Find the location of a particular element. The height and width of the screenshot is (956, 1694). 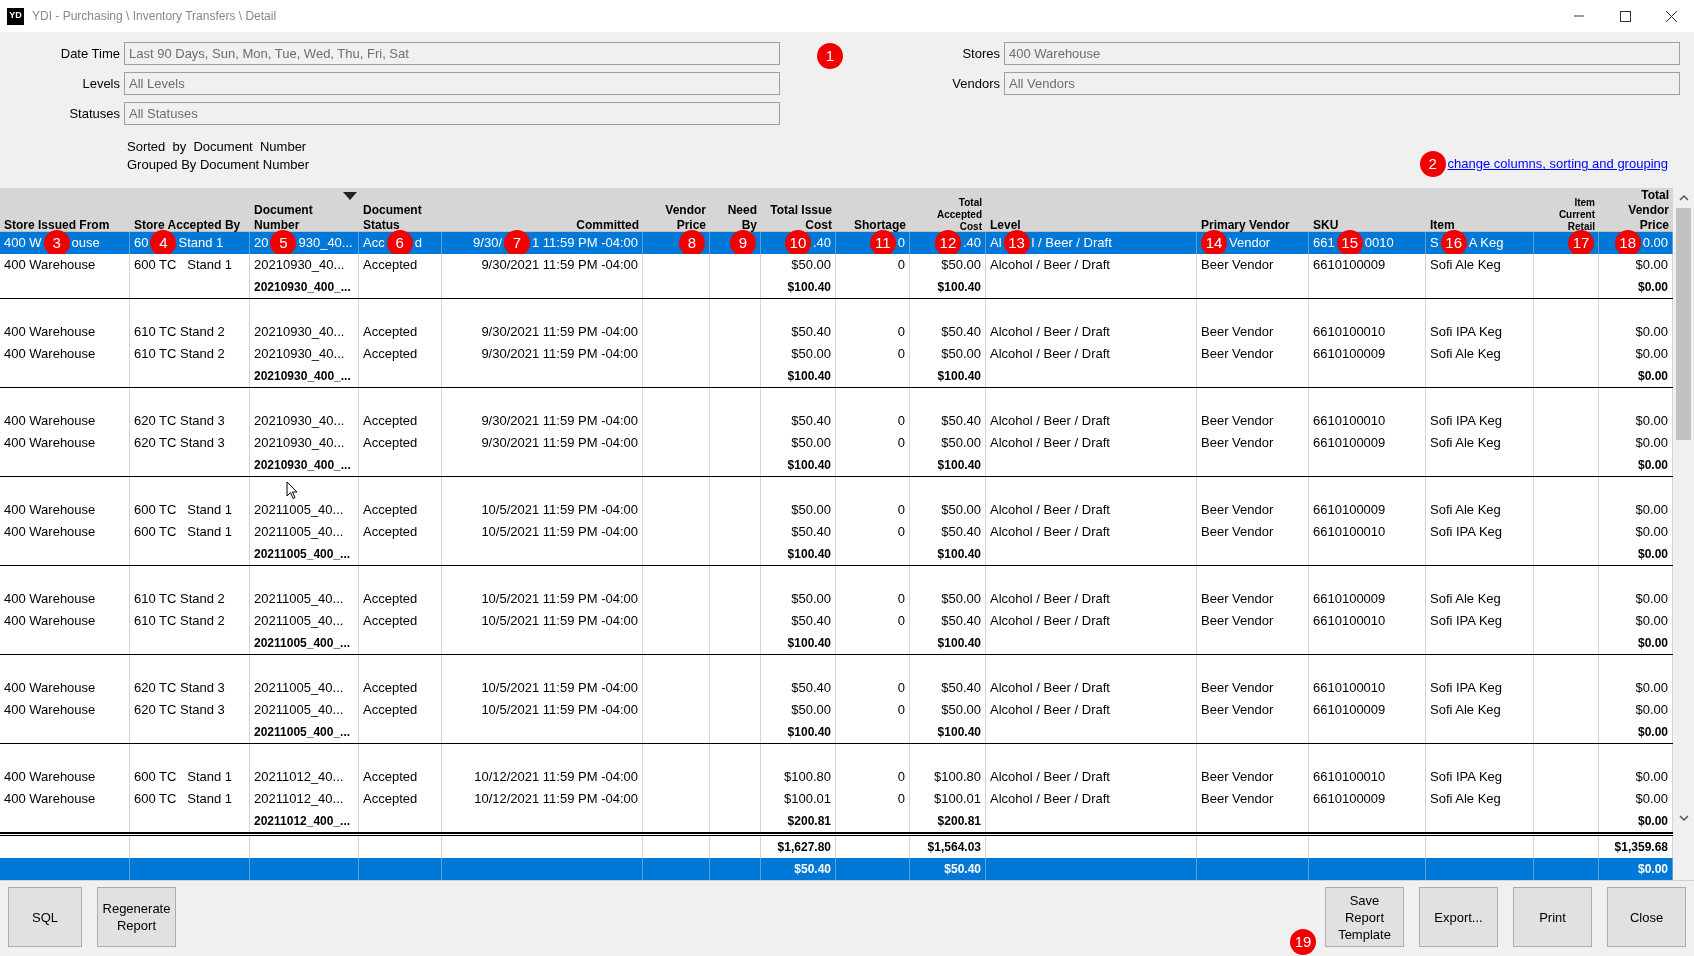

filter-field: All Levels is located at coordinates (452, 83).